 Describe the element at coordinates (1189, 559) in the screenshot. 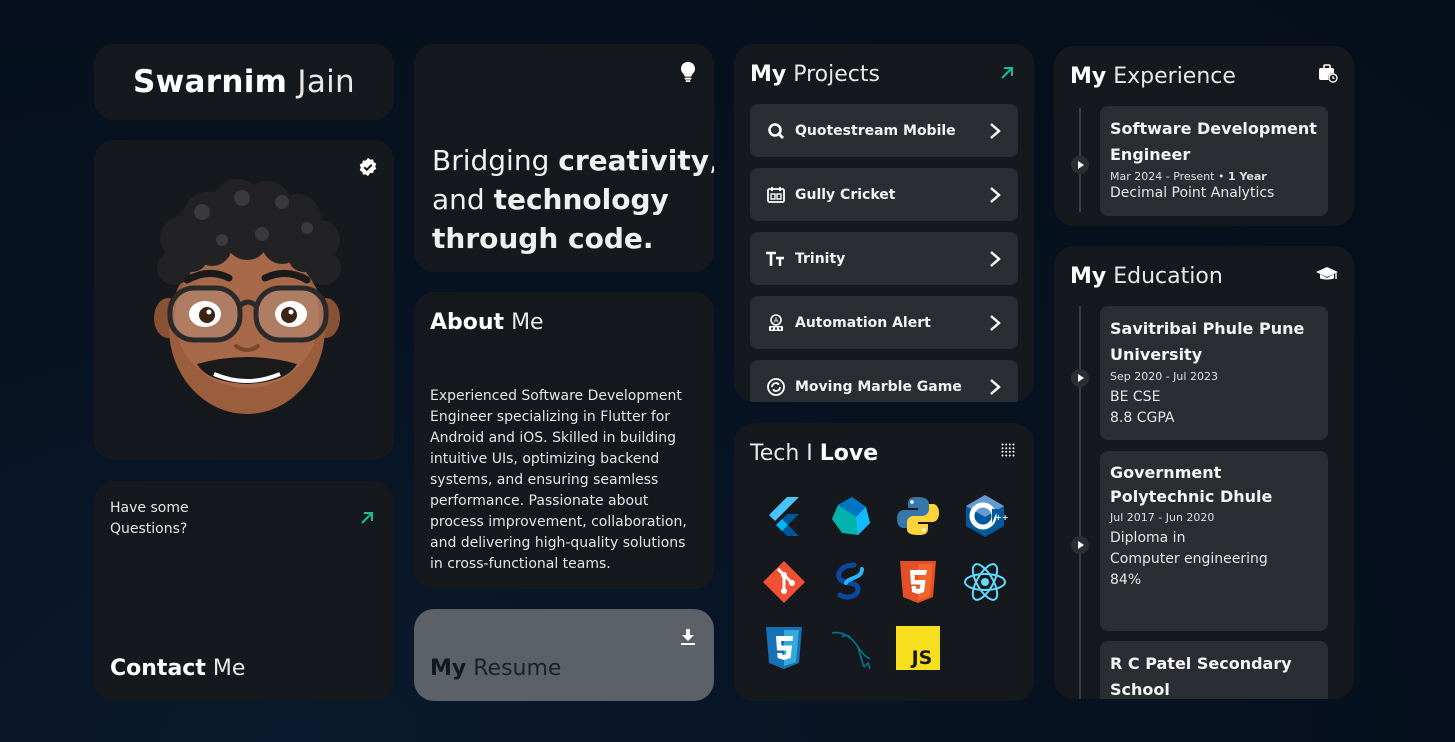

I see `education-field: Computer engineering` at that location.